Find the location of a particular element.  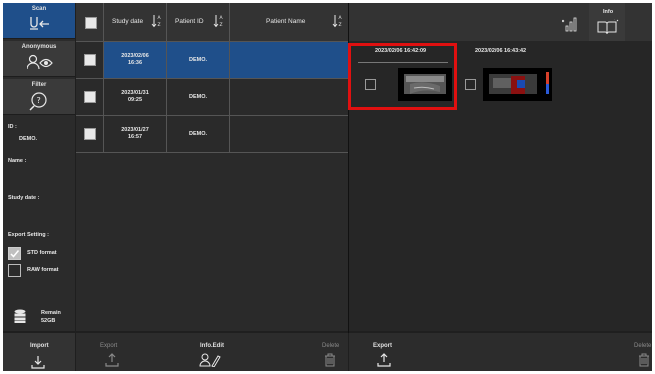

remain-value: 52GB is located at coordinates (48, 321).